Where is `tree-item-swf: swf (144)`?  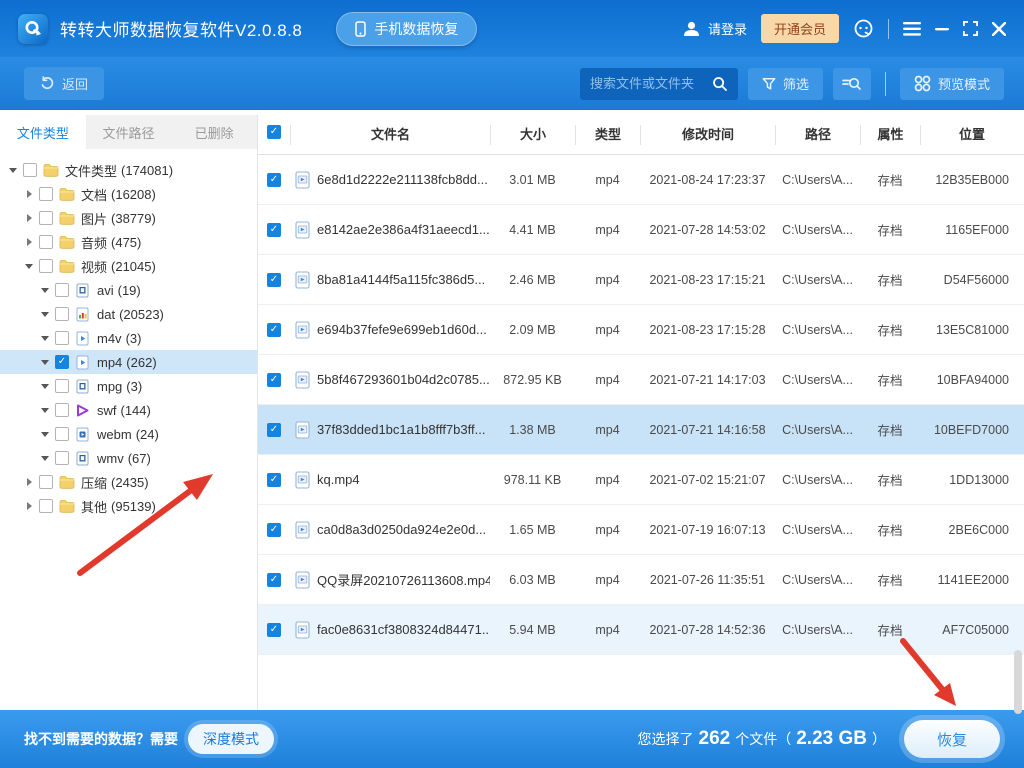
tree-item-swf: swf (144) is located at coordinates (128, 410).